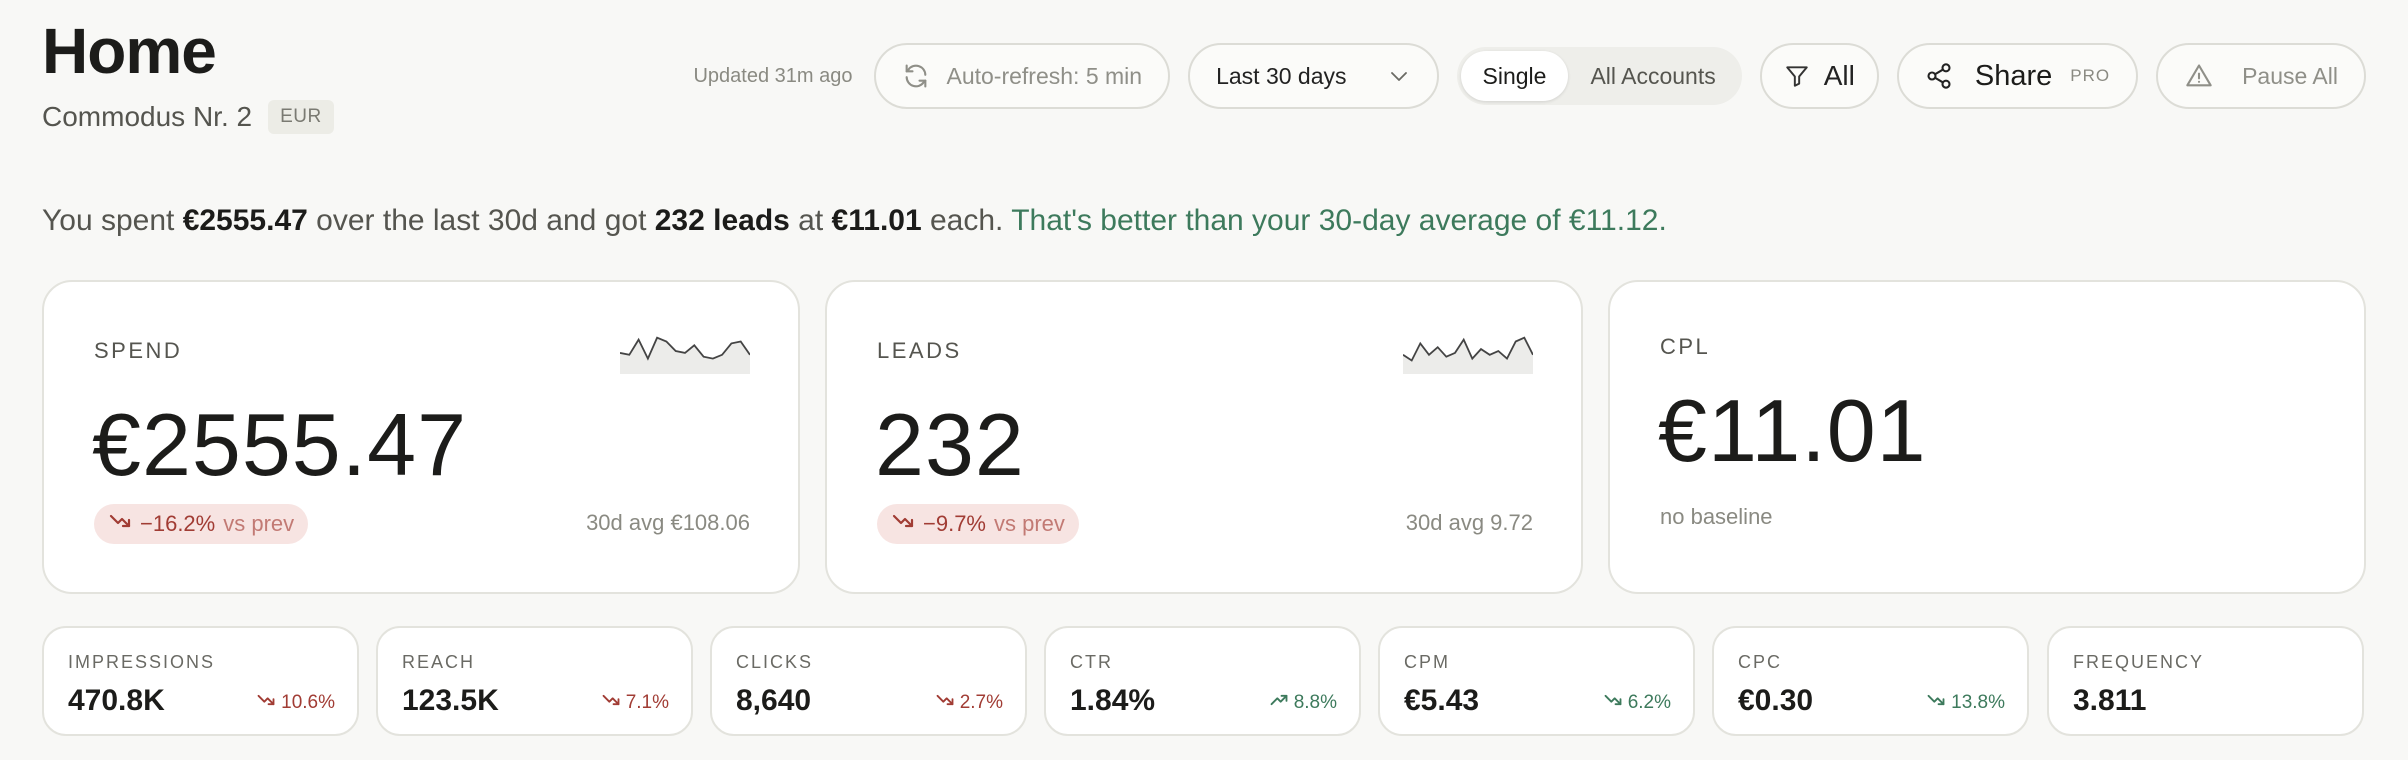  Describe the element at coordinates (2090, 75) in the screenshot. I see `pro-badge: PRO` at that location.